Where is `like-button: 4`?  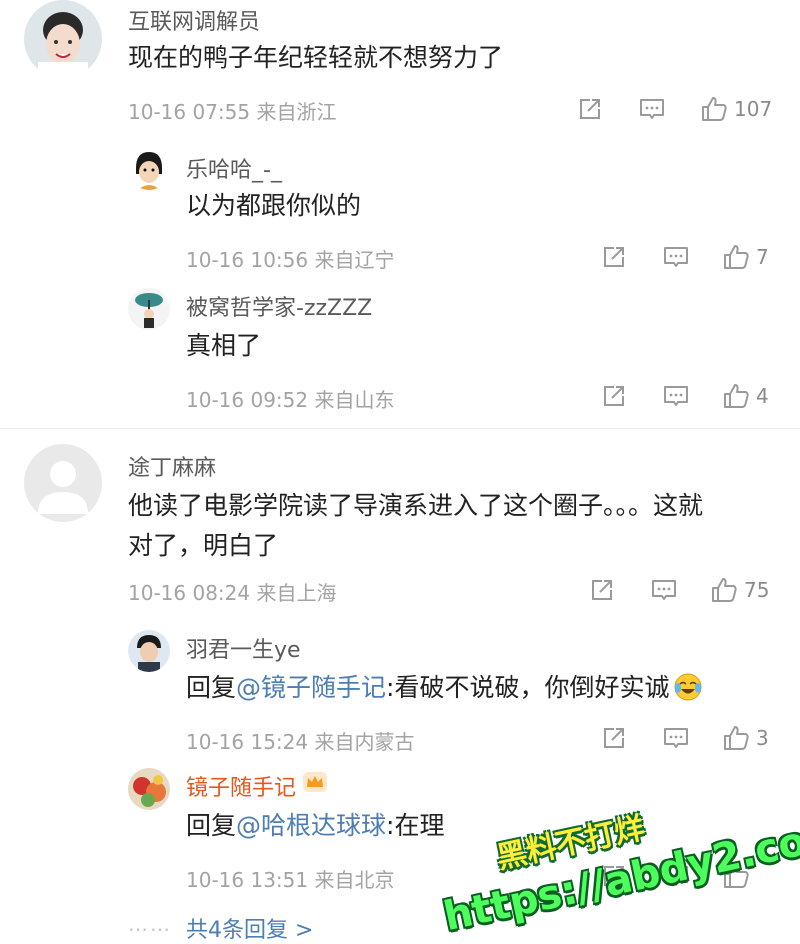 like-button: 4 is located at coordinates (745, 396).